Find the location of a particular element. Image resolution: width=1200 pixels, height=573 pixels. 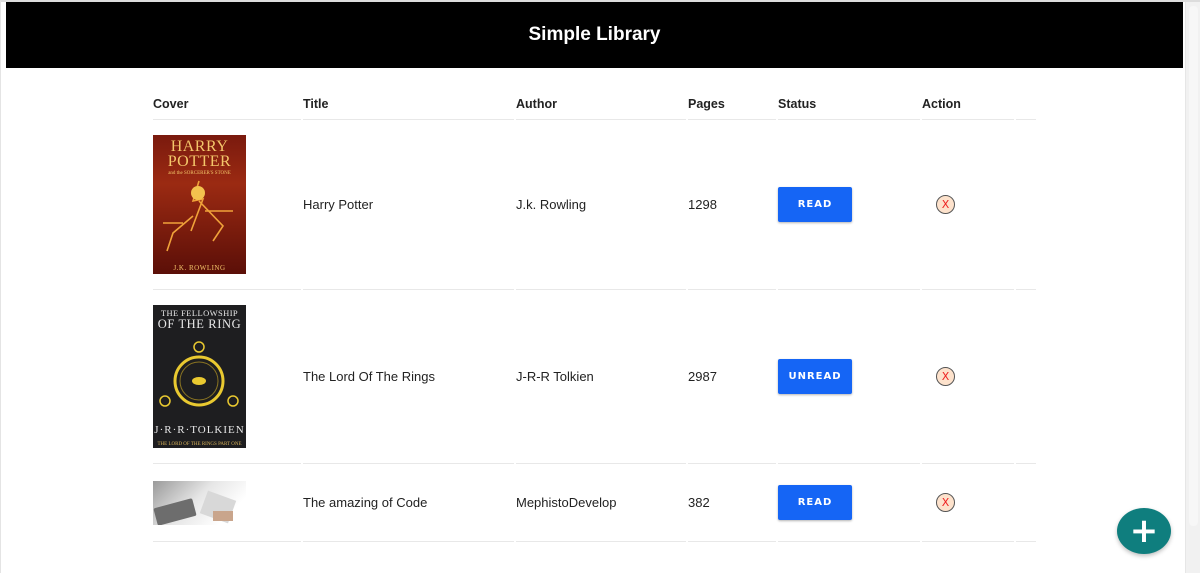

page-title: Simple Library is located at coordinates (594, 34).